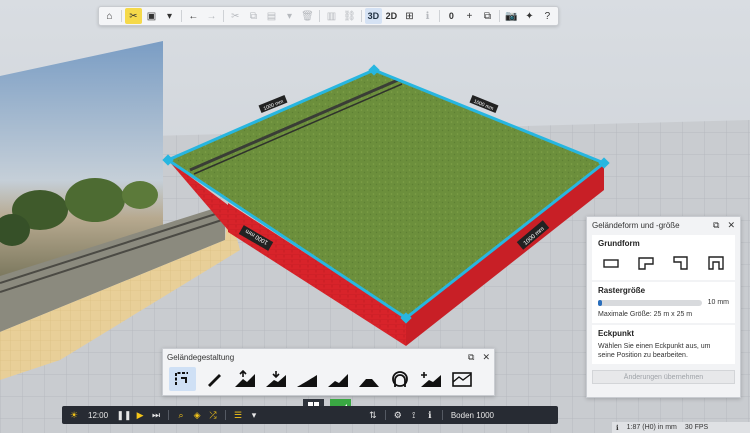  What do you see at coordinates (140, 415) in the screenshot?
I see `play-icon: ▶` at bounding box center [140, 415].